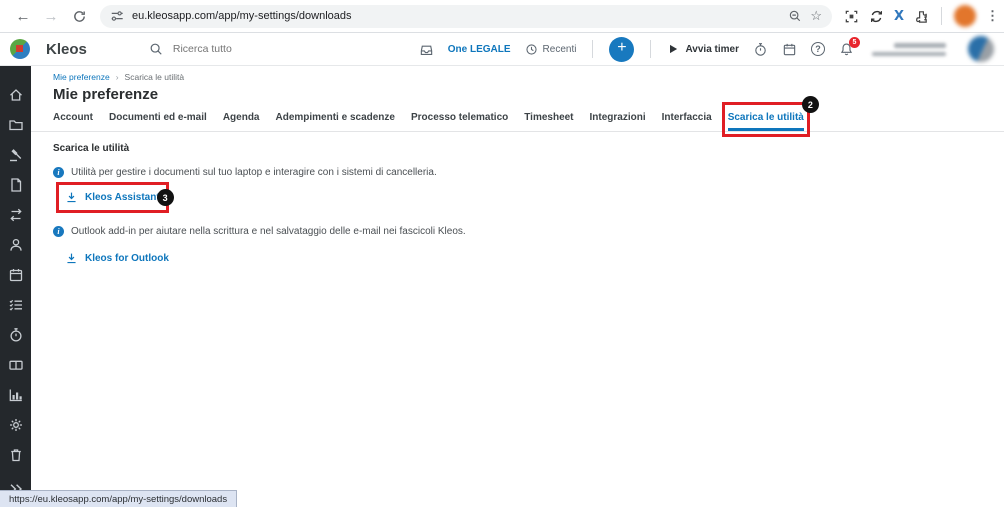 This screenshot has width=1004, height=507. I want to click on gear-settings-icon, so click(16, 425).